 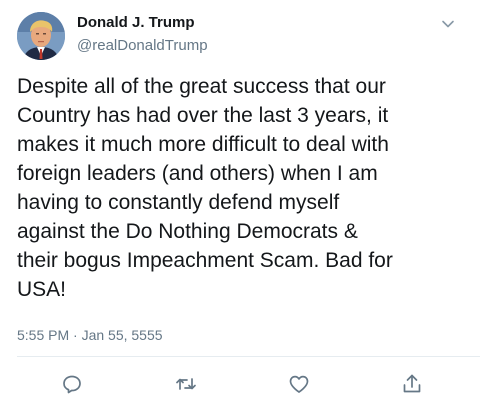 I want to click on chevron-down-icon, so click(x=448, y=24).